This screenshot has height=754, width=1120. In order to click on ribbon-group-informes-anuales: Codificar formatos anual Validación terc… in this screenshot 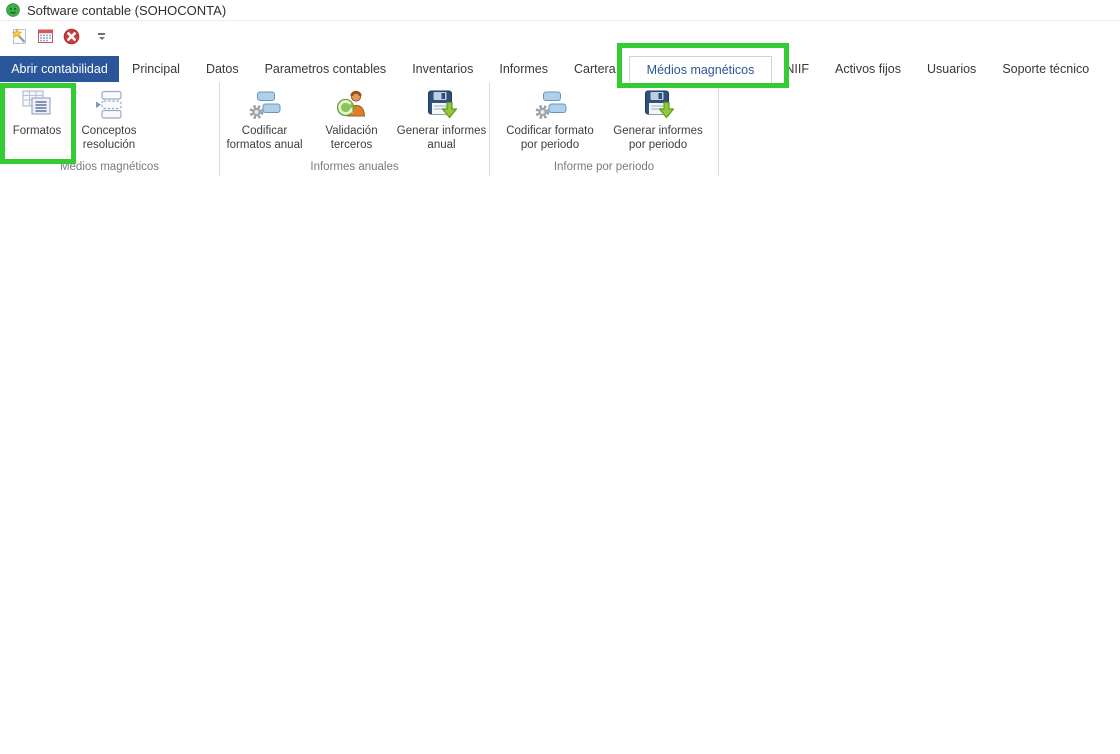, I will do `click(355, 129)`.